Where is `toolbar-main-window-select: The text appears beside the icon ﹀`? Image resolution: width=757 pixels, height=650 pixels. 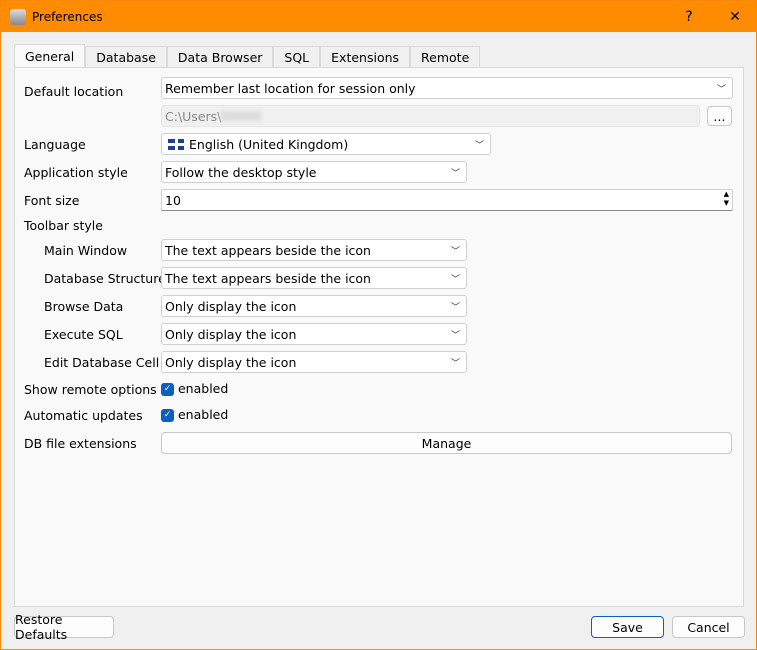
toolbar-main-window-select: The text appears beside the icon ﹀ is located at coordinates (314, 250).